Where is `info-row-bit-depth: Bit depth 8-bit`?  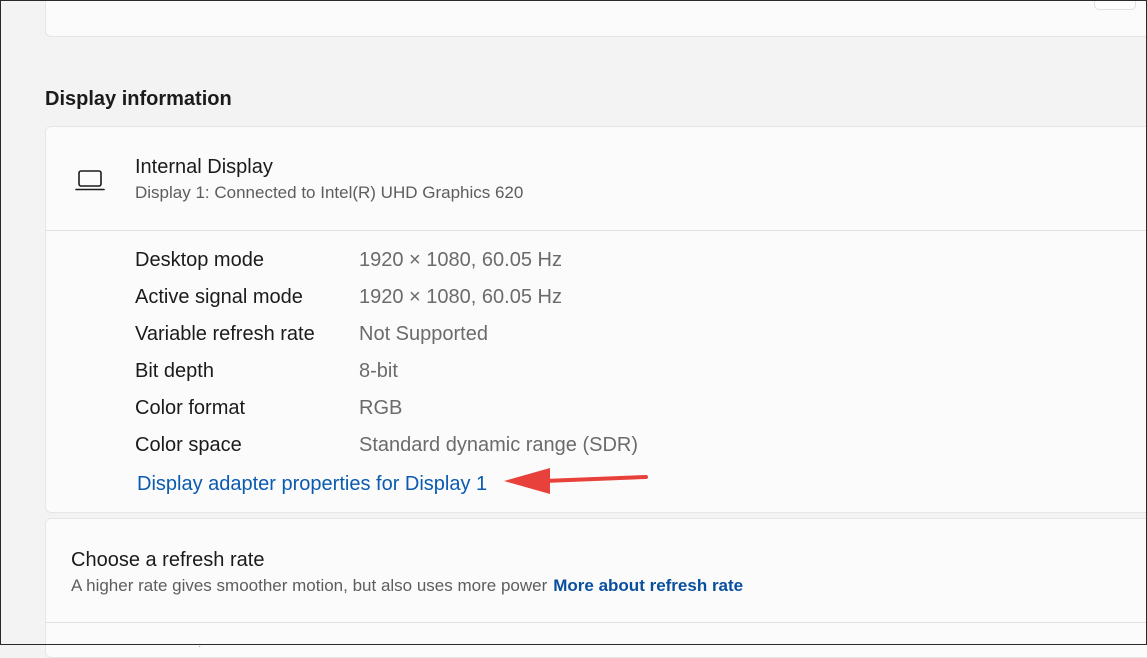 info-row-bit-depth: Bit depth 8-bit is located at coordinates (485, 374).